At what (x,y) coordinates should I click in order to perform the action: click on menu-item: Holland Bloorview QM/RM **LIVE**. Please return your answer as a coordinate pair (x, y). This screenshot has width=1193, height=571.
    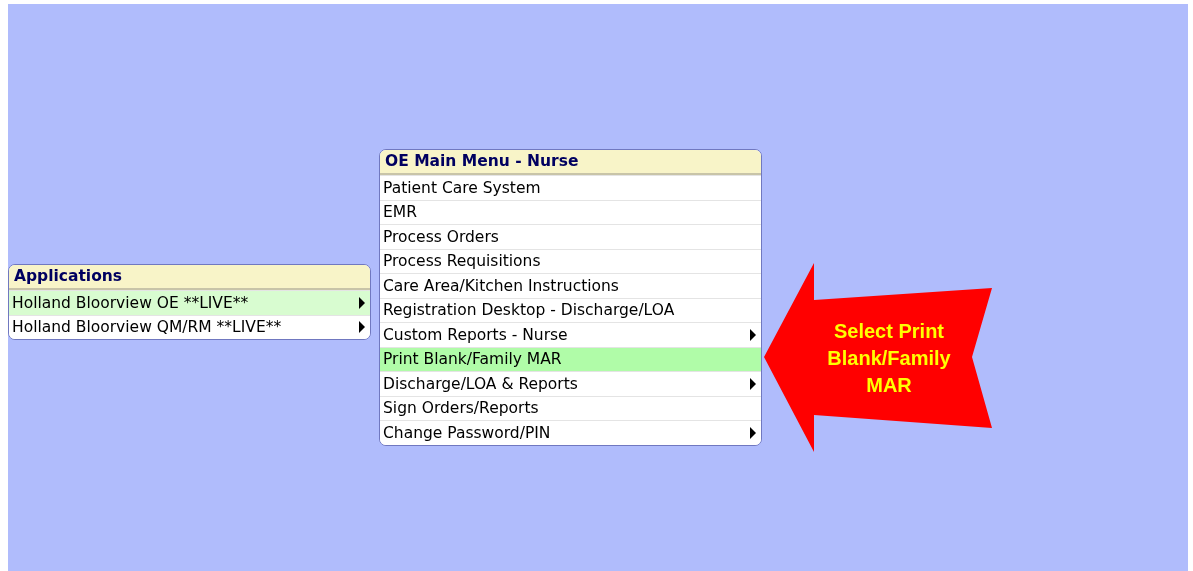
    Looking at the image, I should click on (189, 326).